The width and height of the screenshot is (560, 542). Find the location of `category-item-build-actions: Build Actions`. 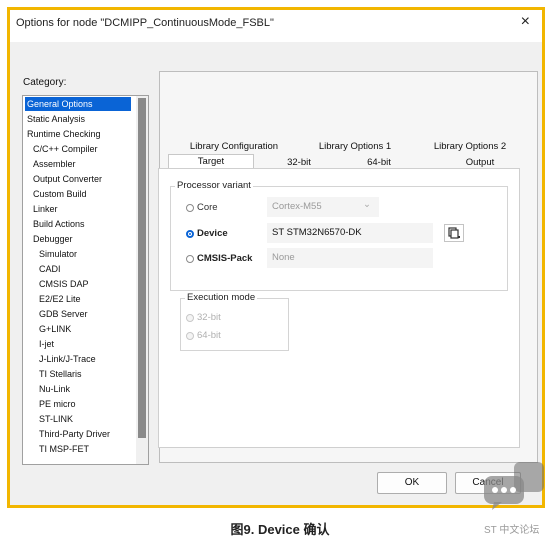

category-item-build-actions: Build Actions is located at coordinates (59, 224).